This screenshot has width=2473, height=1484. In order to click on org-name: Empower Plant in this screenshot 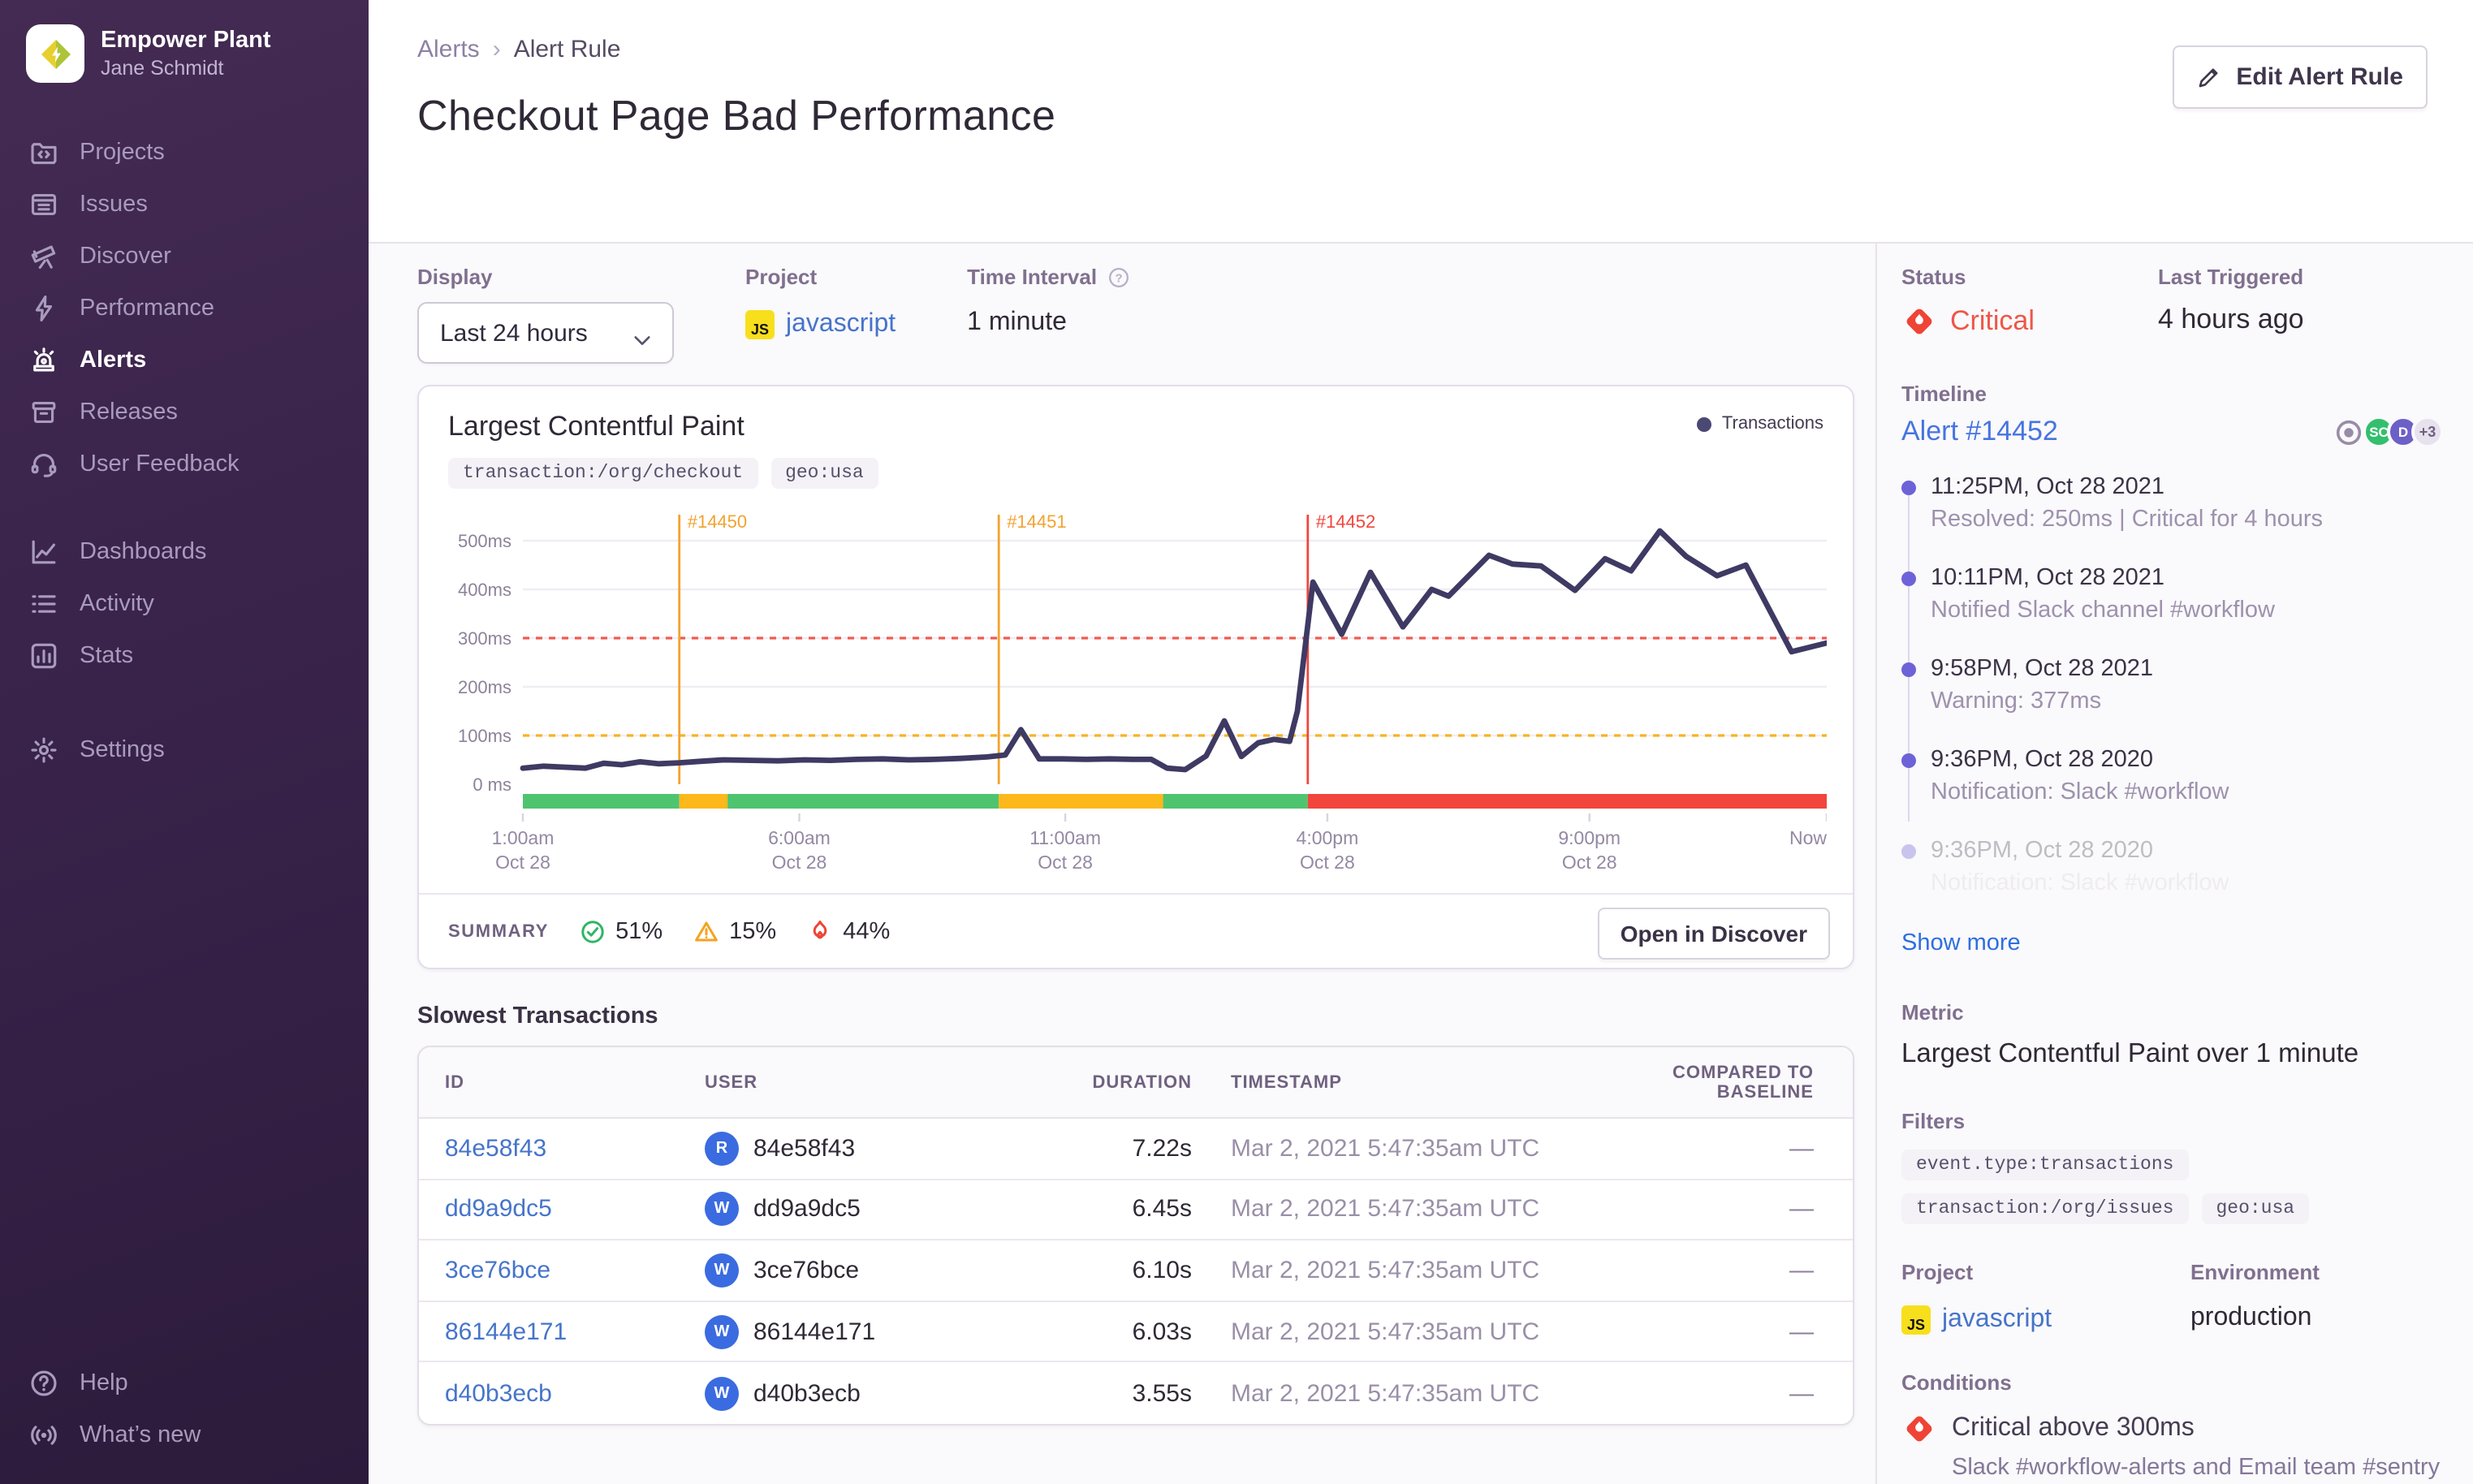, I will do `click(186, 41)`.